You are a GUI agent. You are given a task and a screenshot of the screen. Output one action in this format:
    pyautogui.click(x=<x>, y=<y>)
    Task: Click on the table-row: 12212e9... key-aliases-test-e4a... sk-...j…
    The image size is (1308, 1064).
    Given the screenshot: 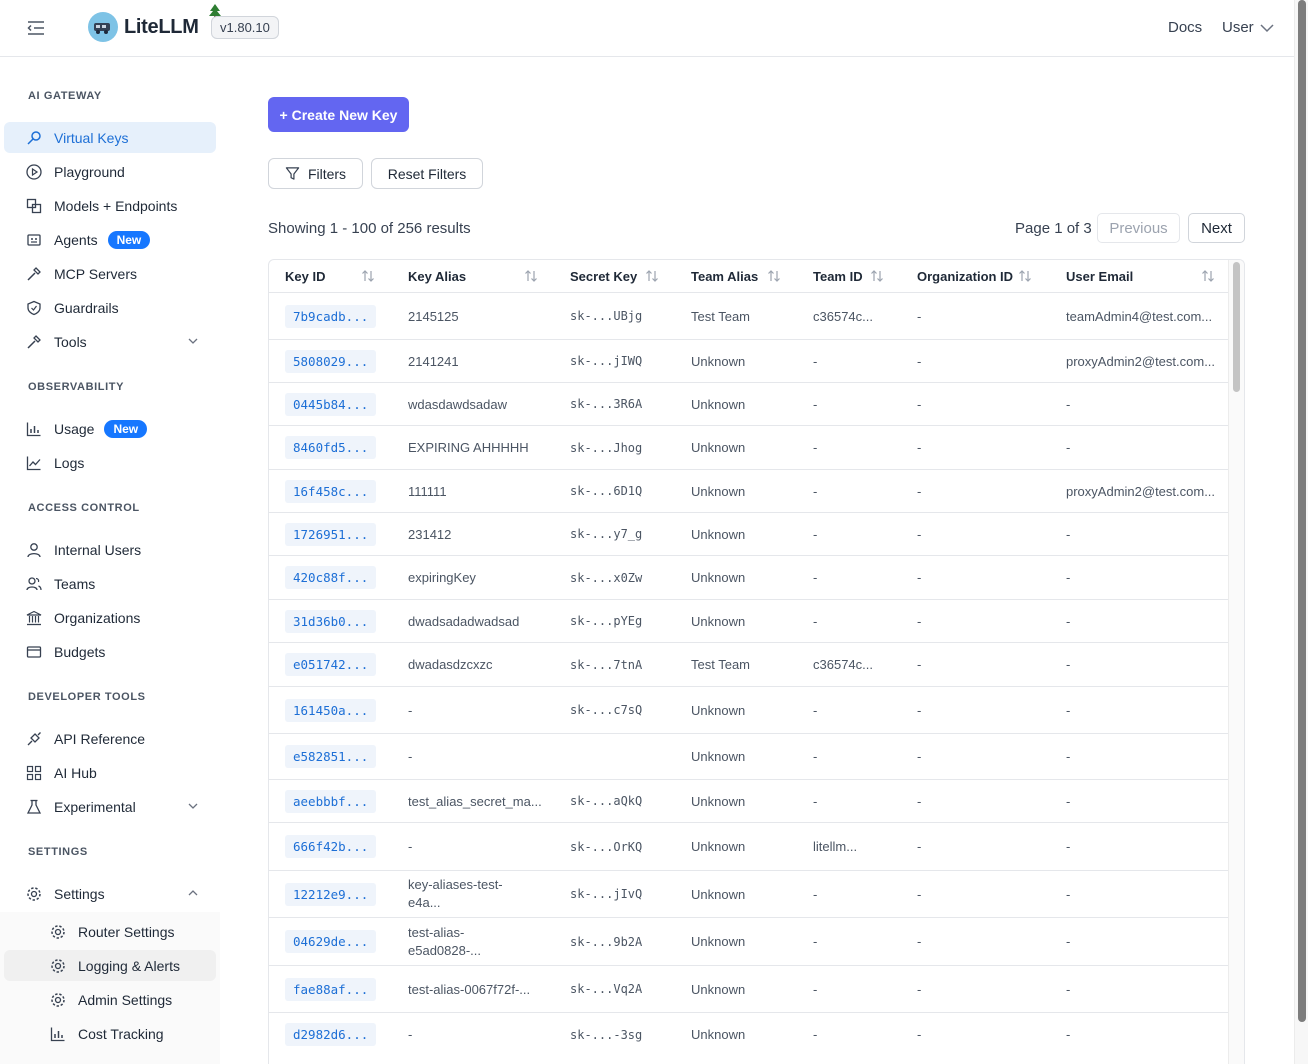 What is the action you would take?
    pyautogui.click(x=749, y=893)
    